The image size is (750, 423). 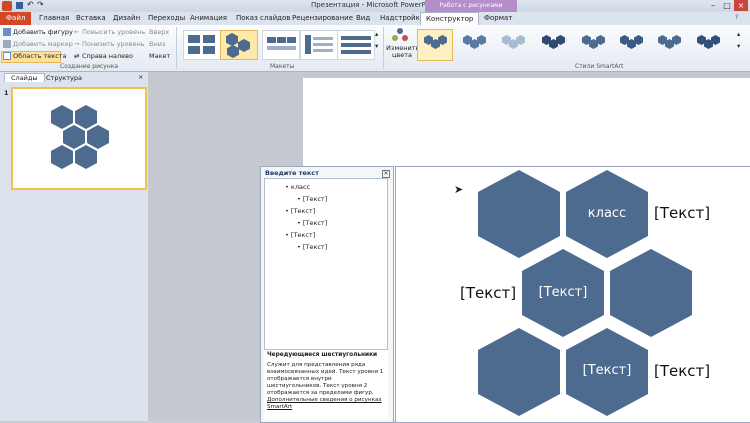 I want to click on close-pane-icon: ×, so click(x=140, y=77).